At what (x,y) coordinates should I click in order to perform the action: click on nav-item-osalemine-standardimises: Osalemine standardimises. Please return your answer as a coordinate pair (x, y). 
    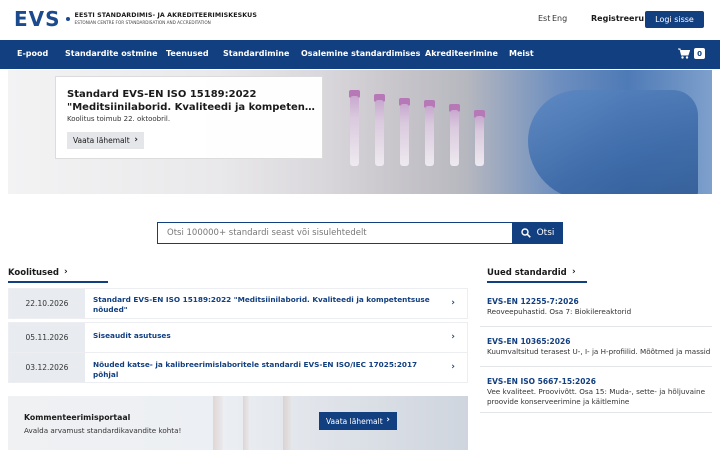
    Looking at the image, I should click on (360, 53).